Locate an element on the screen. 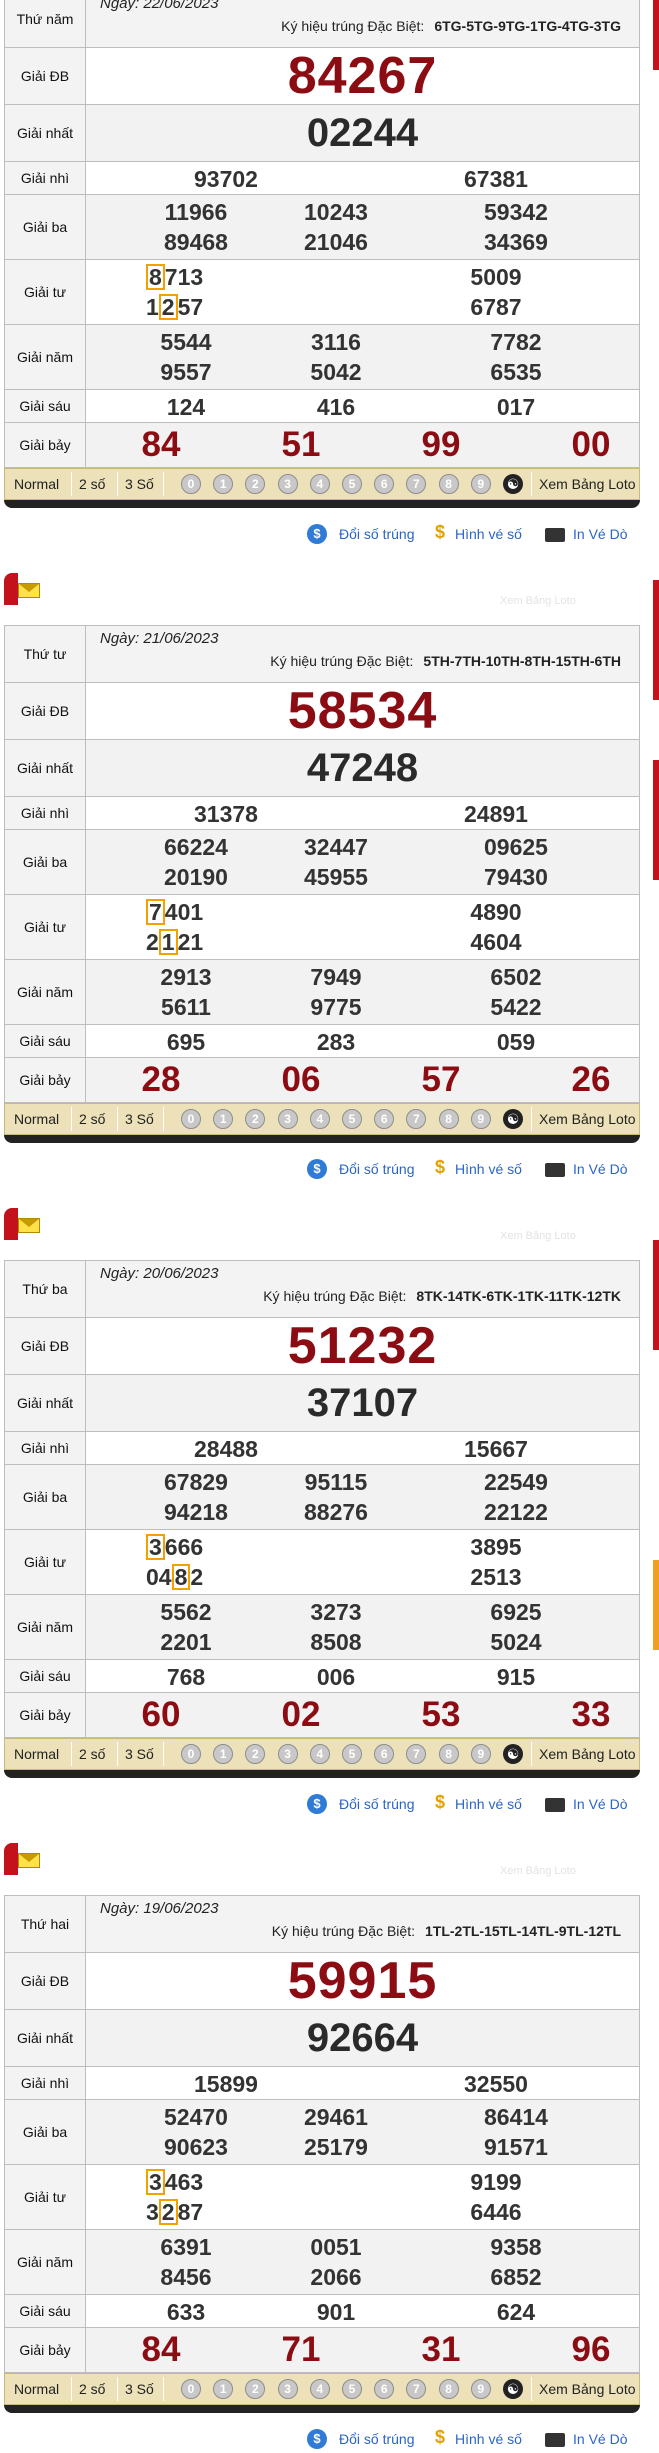 The image size is (659, 2453). weekday-cell: Thứ hai is located at coordinates (45, 1924).